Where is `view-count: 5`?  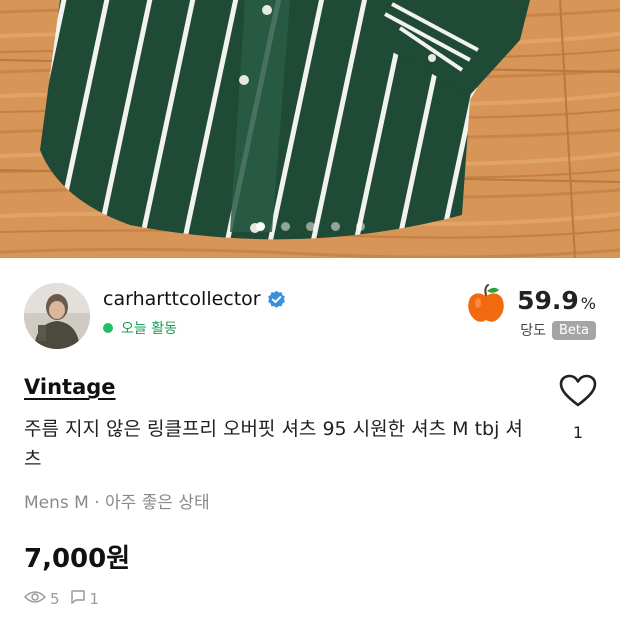
view-count: 5 is located at coordinates (55, 599).